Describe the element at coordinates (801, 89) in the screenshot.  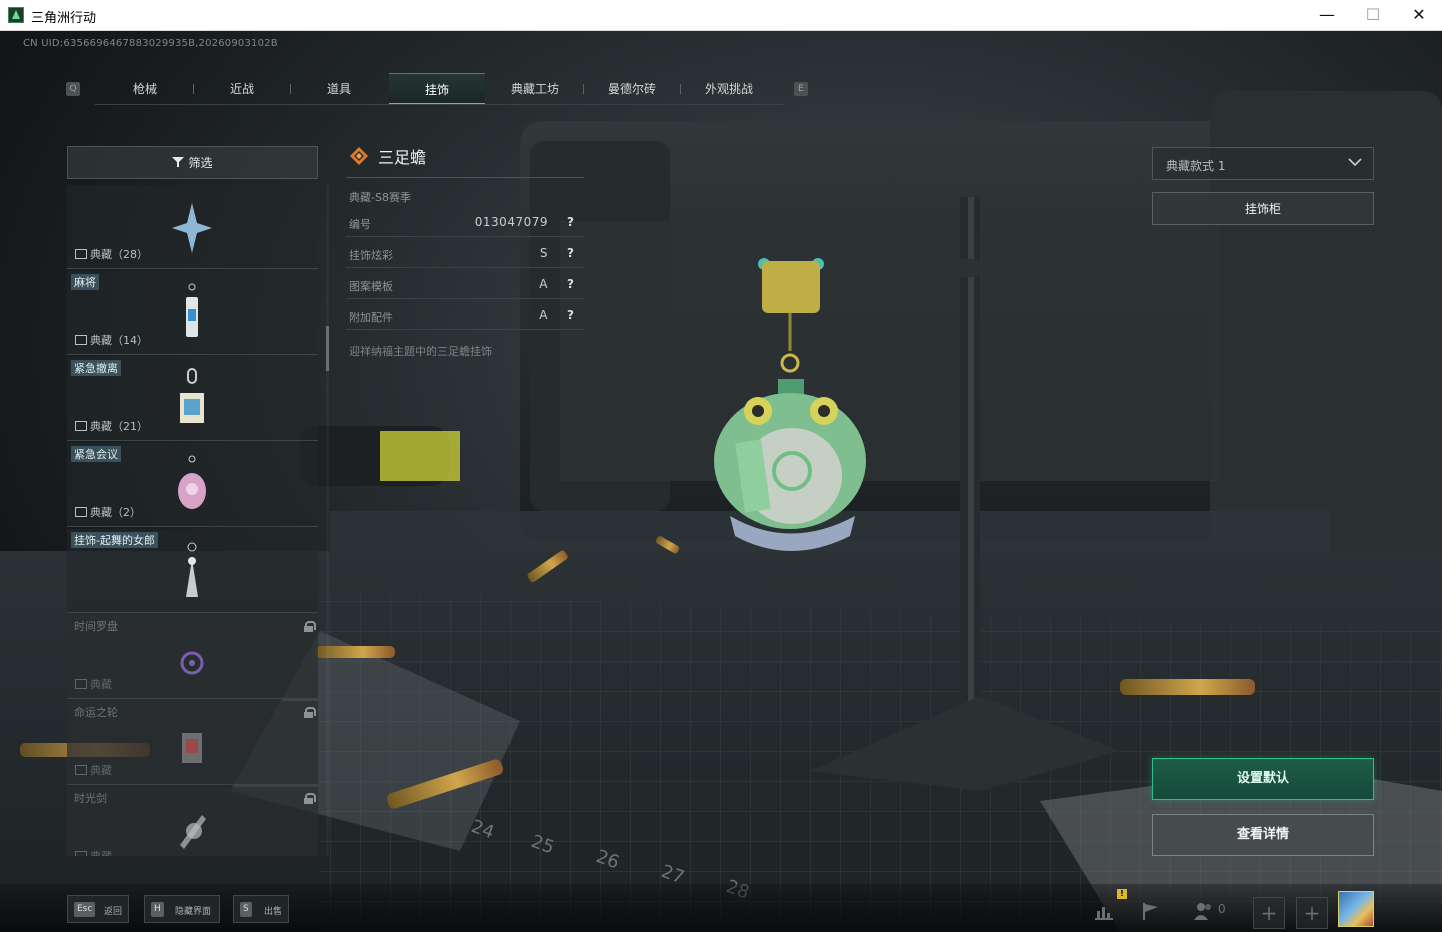
I see `nav-next-key-hint: E` at that location.